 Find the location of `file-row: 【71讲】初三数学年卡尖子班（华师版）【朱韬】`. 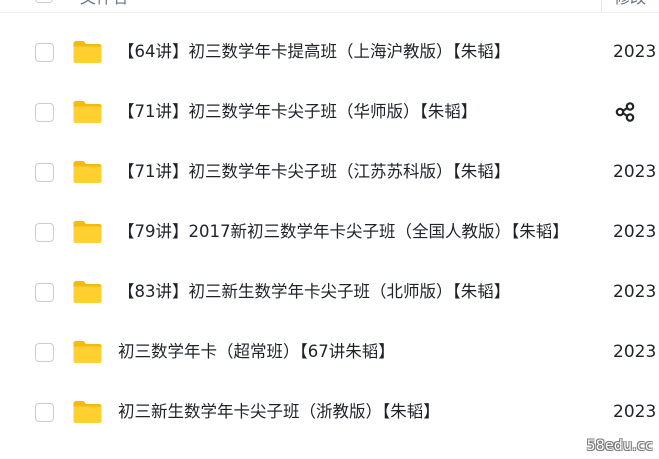

file-row: 【71讲】初三数学年卡尖子班（华师版）【朱韬】 is located at coordinates (329, 112).